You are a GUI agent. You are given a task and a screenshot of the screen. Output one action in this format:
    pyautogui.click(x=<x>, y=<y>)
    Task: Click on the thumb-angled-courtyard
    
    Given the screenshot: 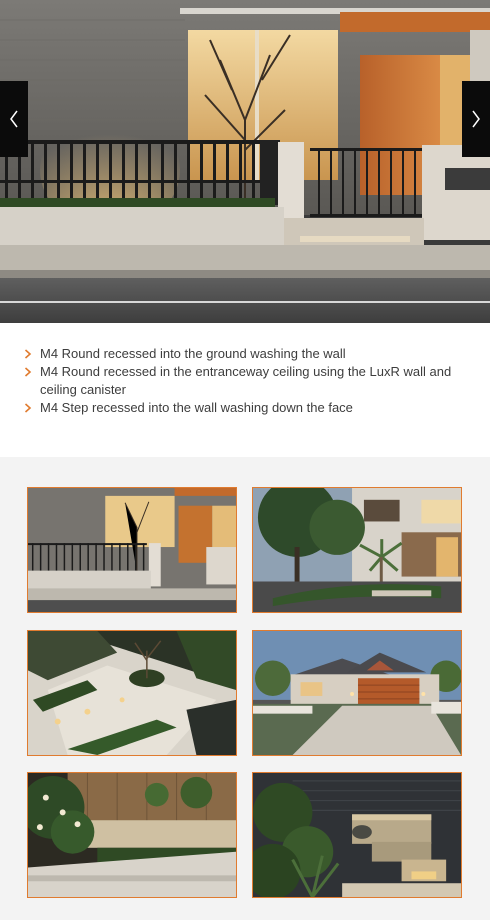 What is the action you would take?
    pyautogui.click(x=132, y=693)
    